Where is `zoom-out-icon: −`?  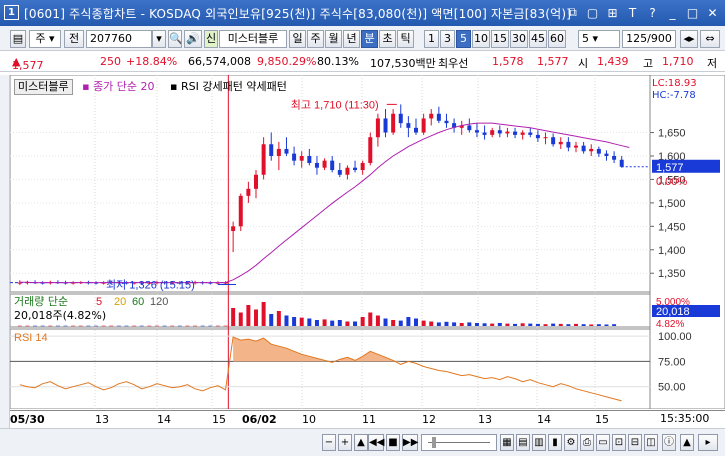 zoom-out-icon: − is located at coordinates (329, 442).